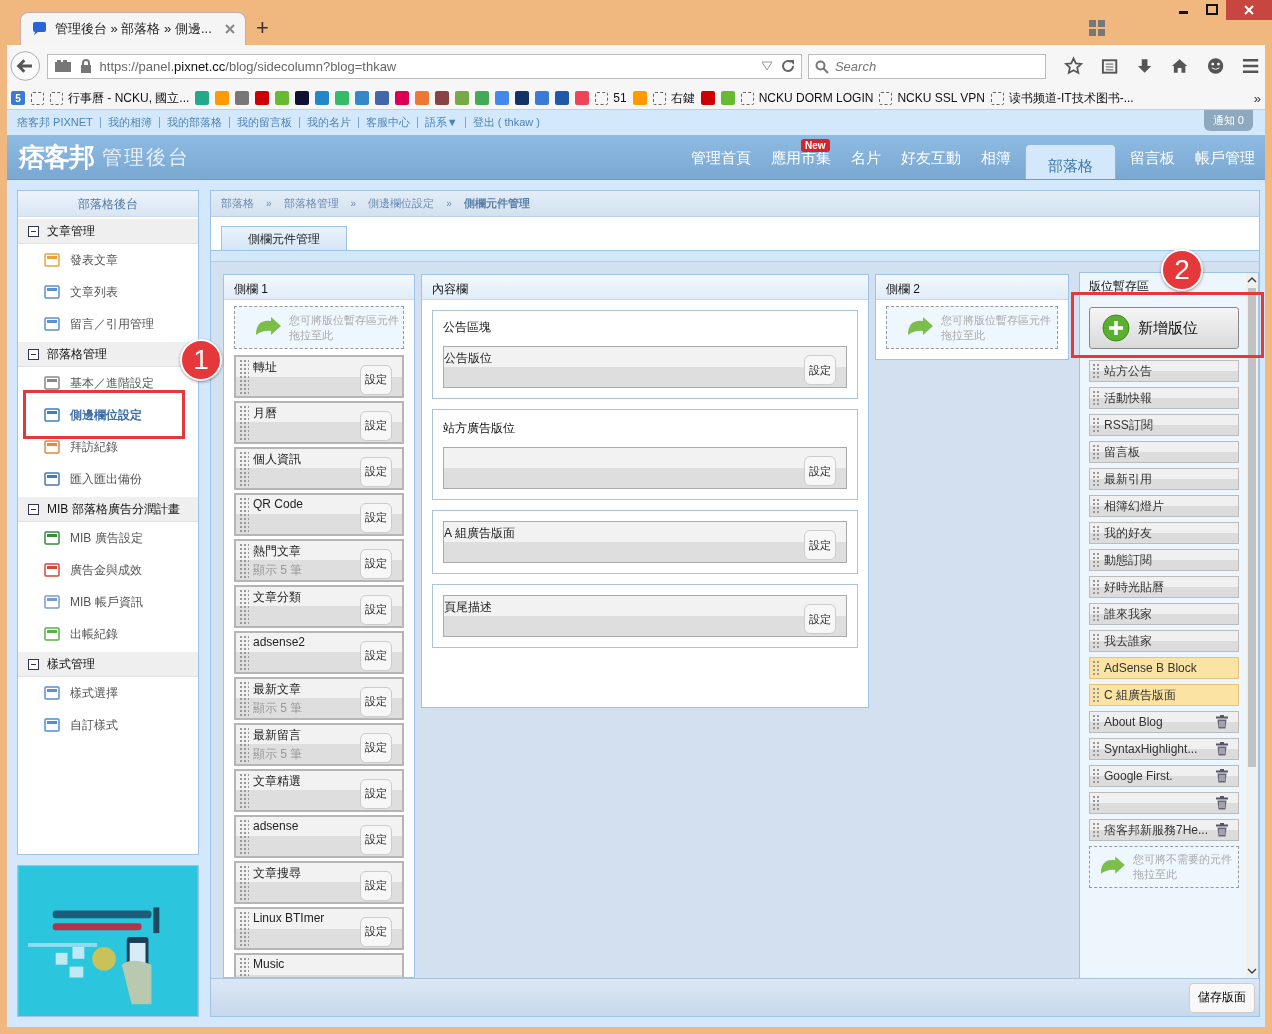  What do you see at coordinates (1145, 66) in the screenshot?
I see `download-icon` at bounding box center [1145, 66].